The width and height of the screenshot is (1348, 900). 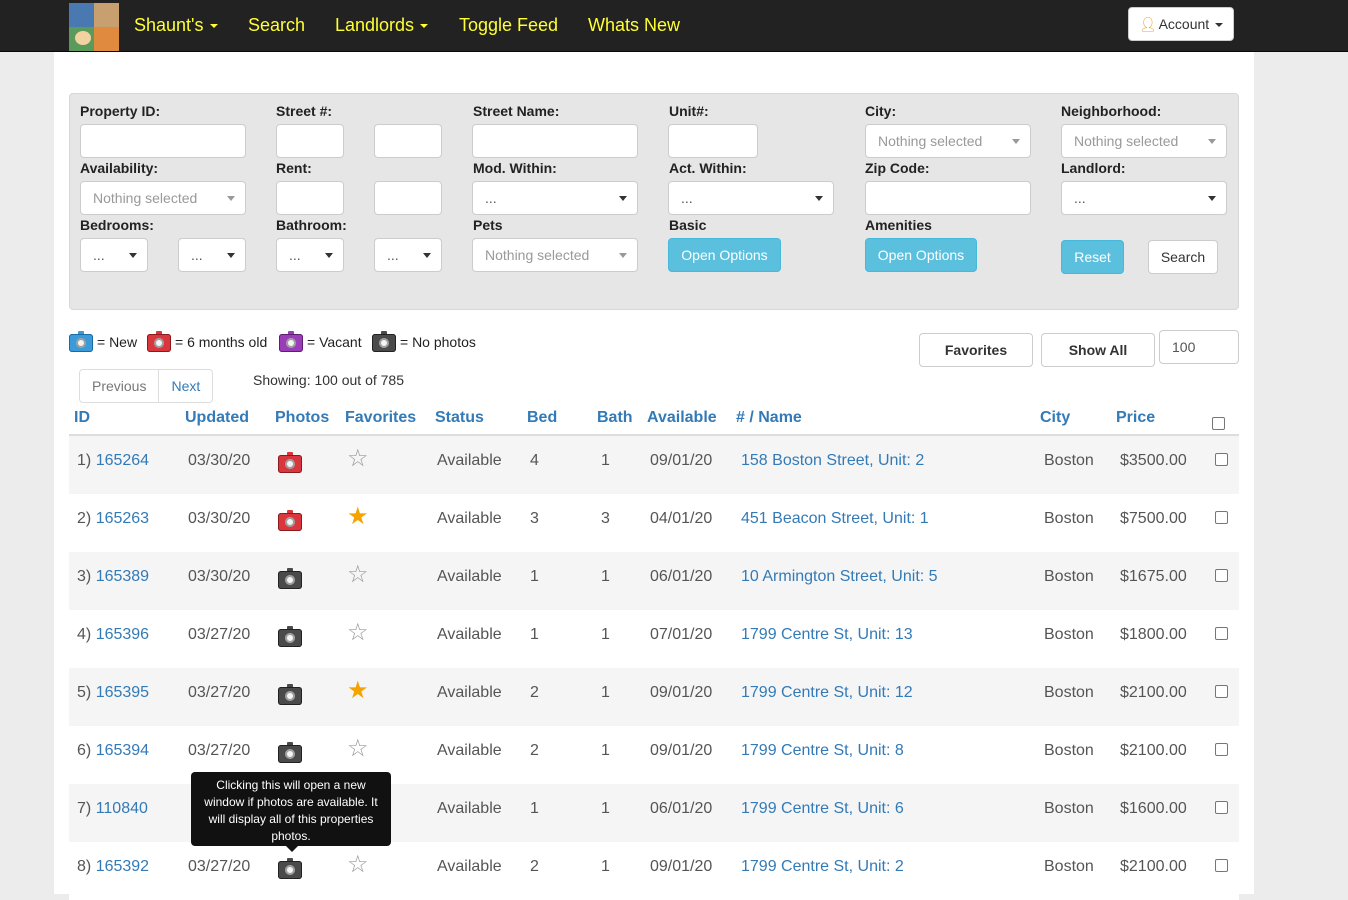 I want to click on nav-search-link: Search, so click(x=276, y=25).